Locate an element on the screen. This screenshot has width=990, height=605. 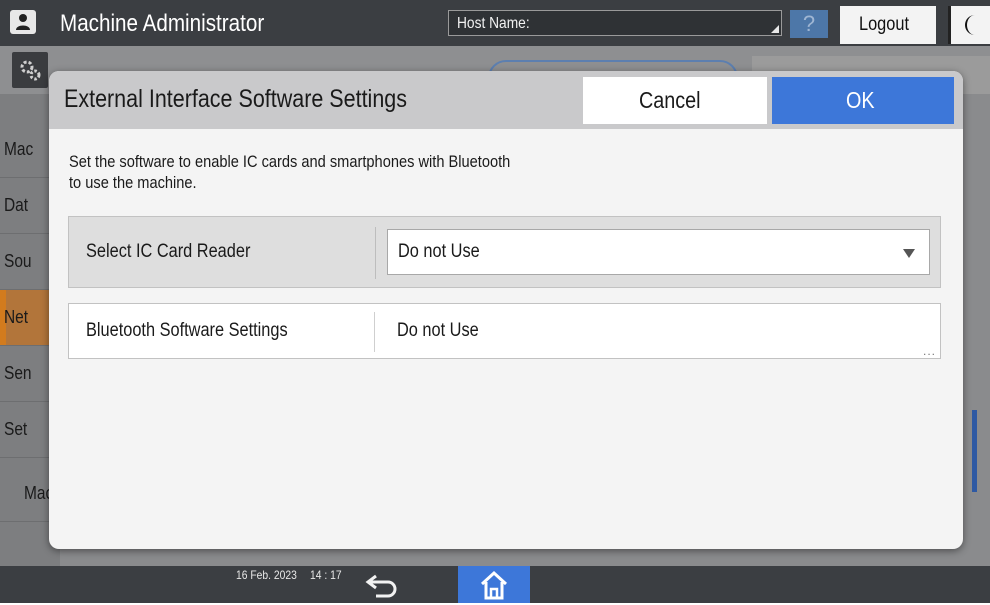
gear-icon is located at coordinates (30, 70).